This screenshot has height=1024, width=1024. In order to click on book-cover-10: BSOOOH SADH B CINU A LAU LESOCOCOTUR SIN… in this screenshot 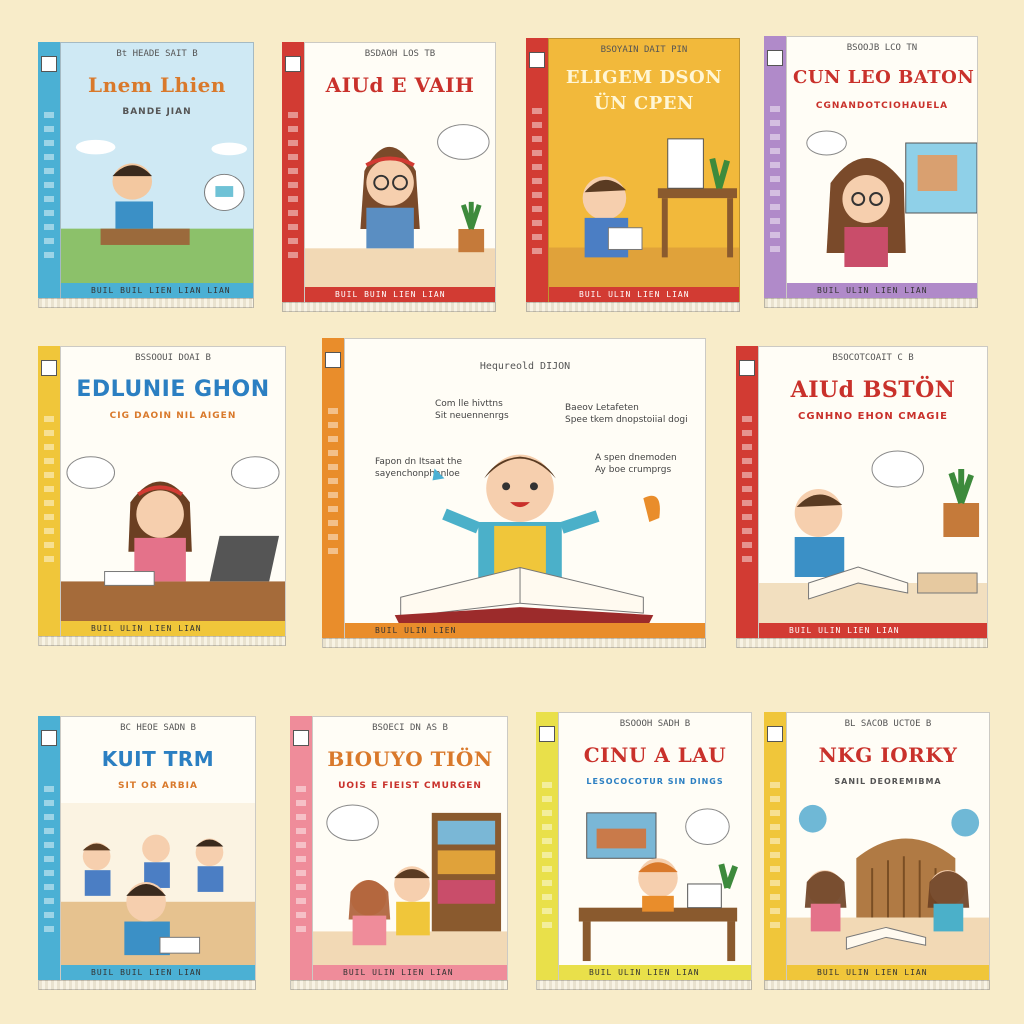, I will do `click(644, 851)`.